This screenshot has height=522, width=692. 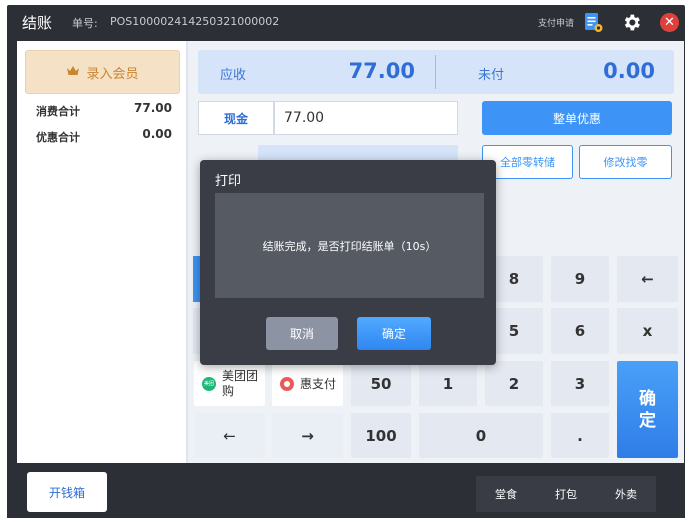 I want to click on cash-method-tab: 现金, so click(x=236, y=118).